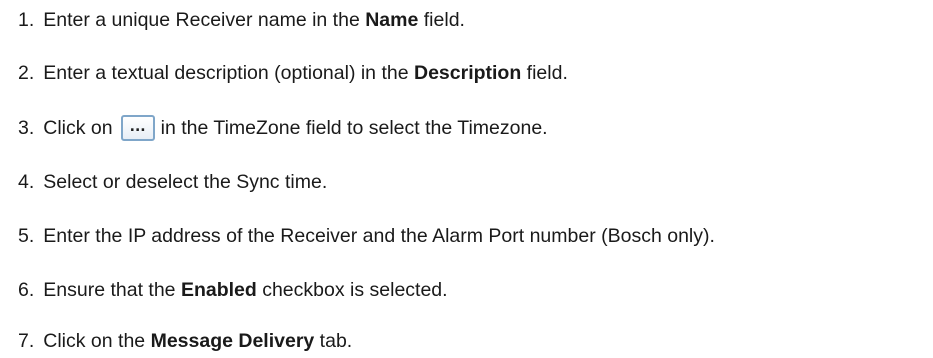  Describe the element at coordinates (218, 289) in the screenshot. I see `enabled-term: Enabled` at that location.